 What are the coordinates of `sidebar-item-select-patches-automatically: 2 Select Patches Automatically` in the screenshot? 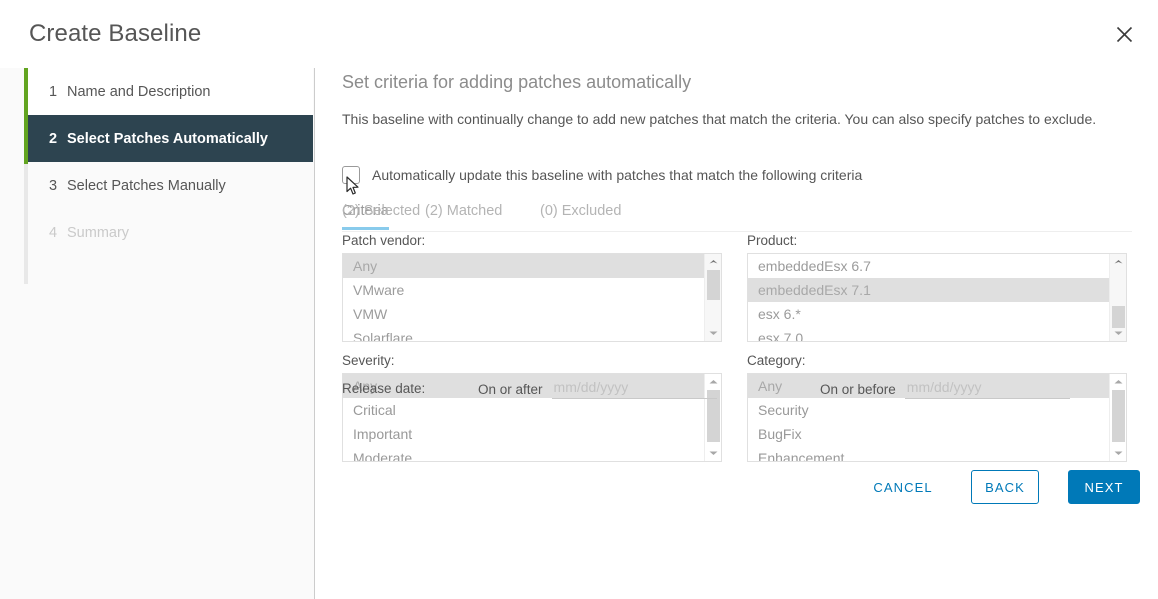 It's located at (170, 138).